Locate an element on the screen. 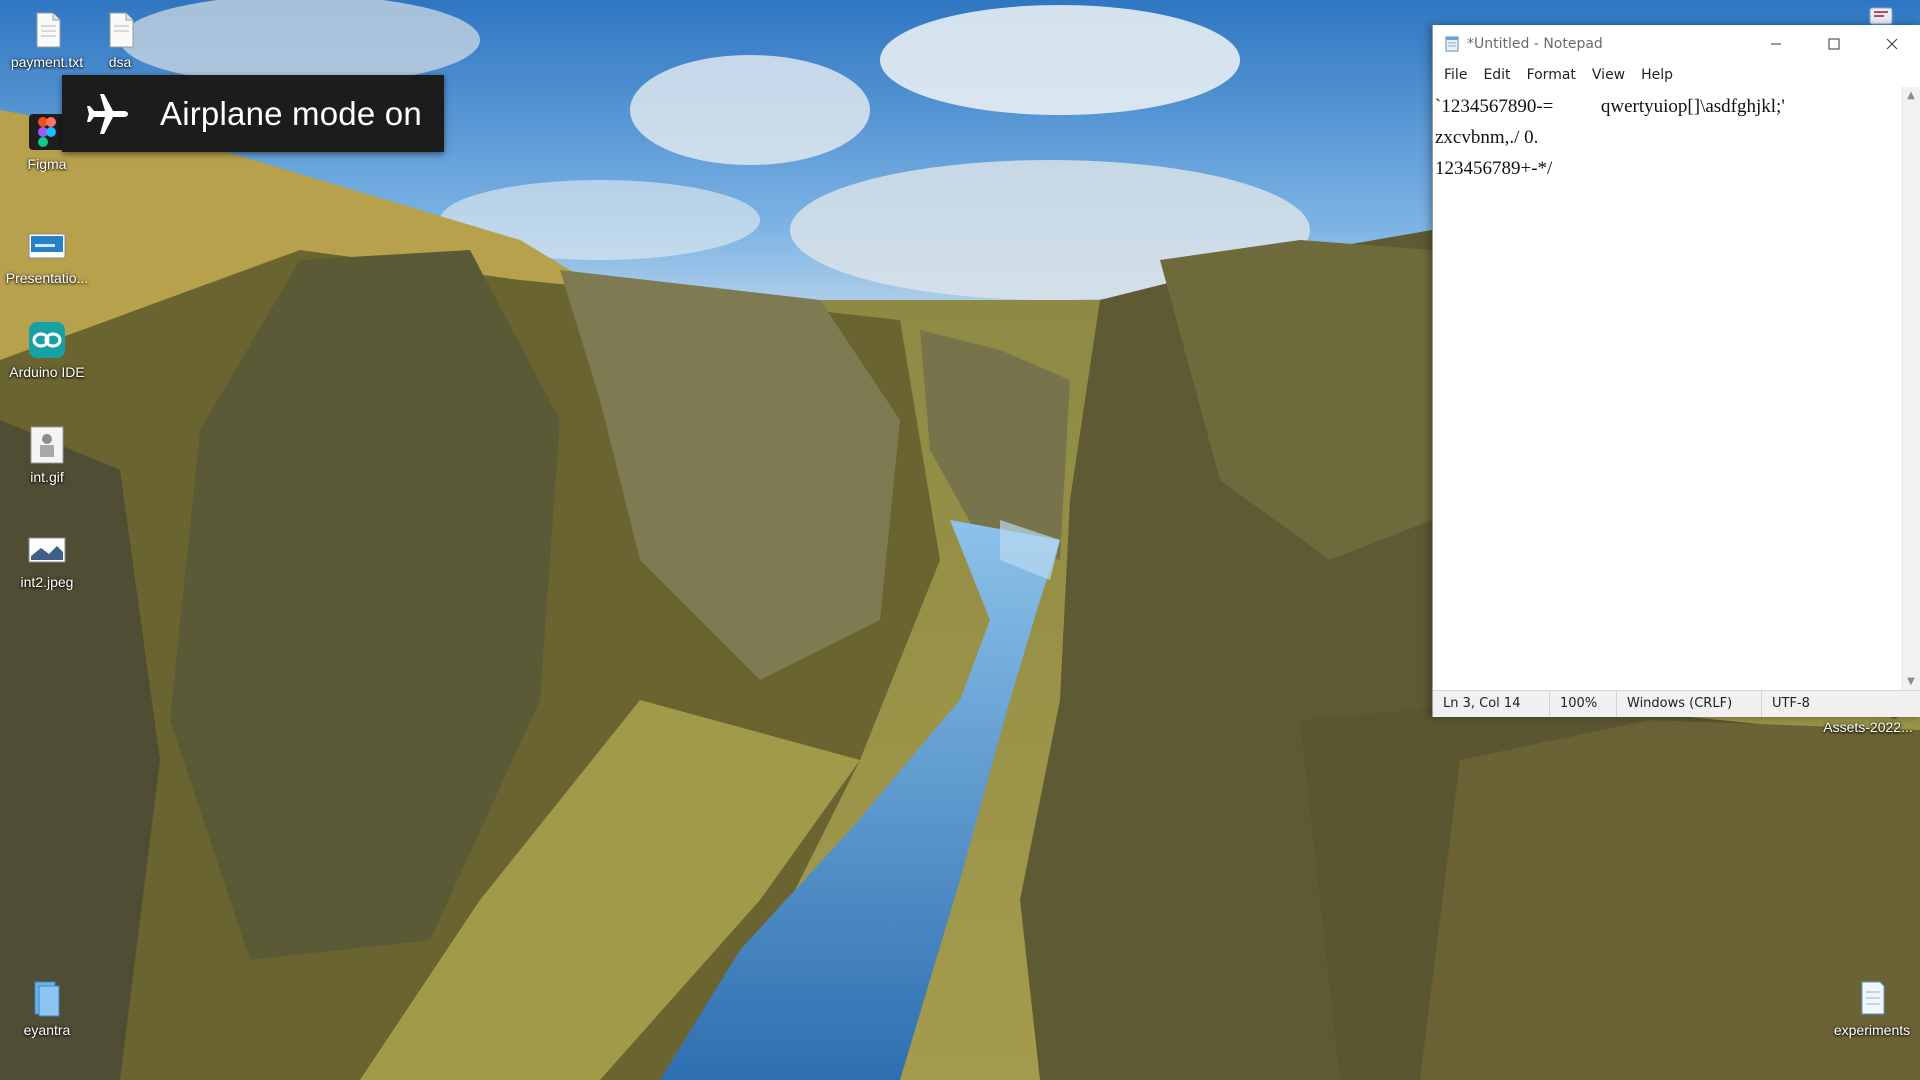 This screenshot has width=1920, height=1080. menu-file: File is located at coordinates (1456, 75).